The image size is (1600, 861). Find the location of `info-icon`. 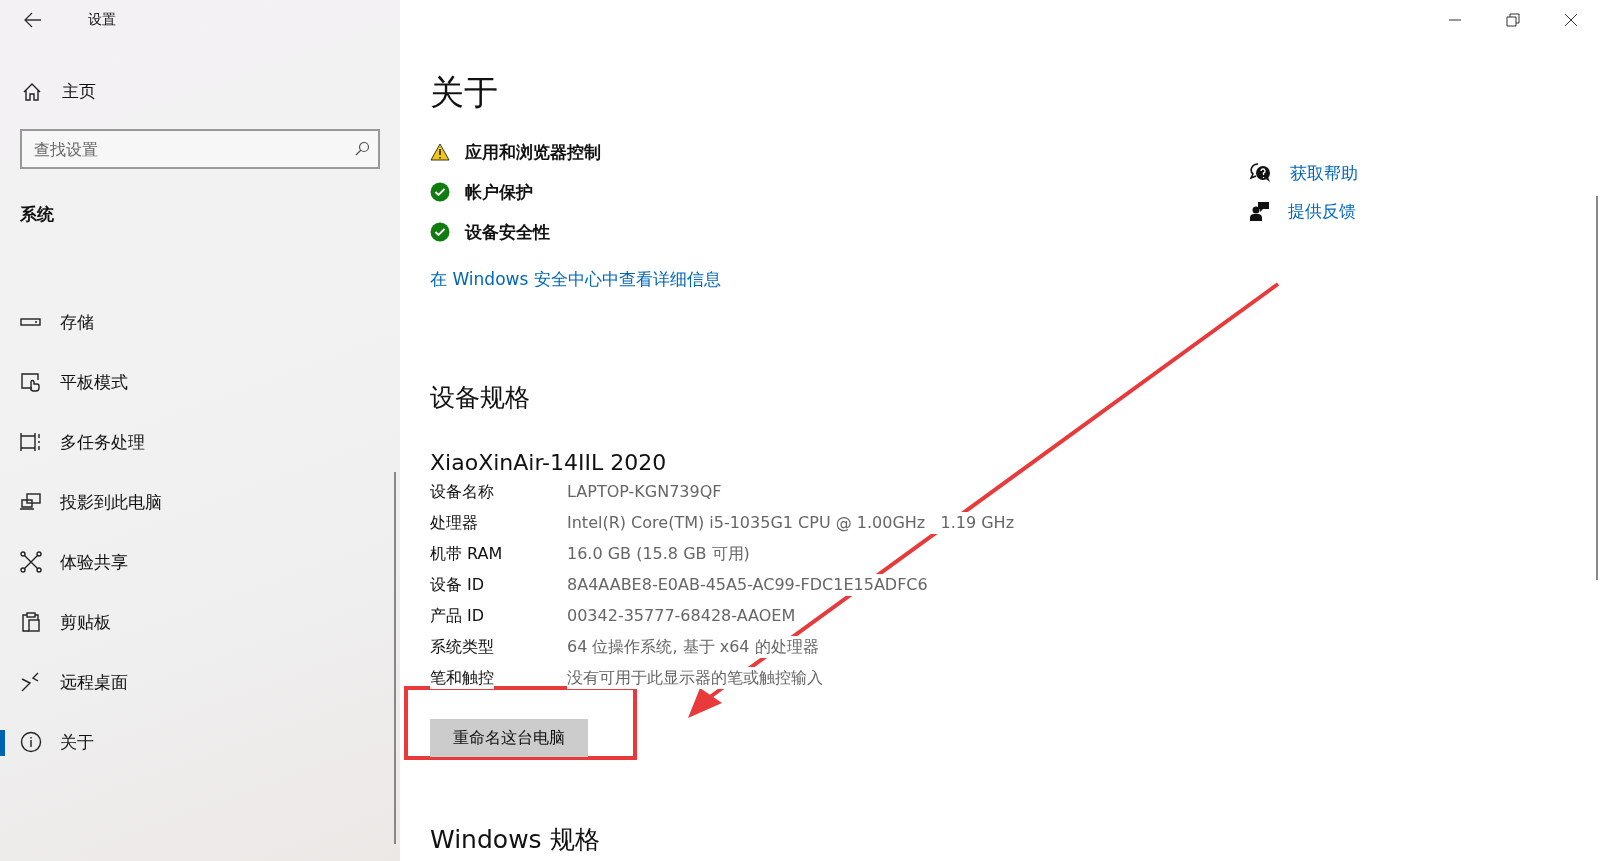

info-icon is located at coordinates (31, 742).